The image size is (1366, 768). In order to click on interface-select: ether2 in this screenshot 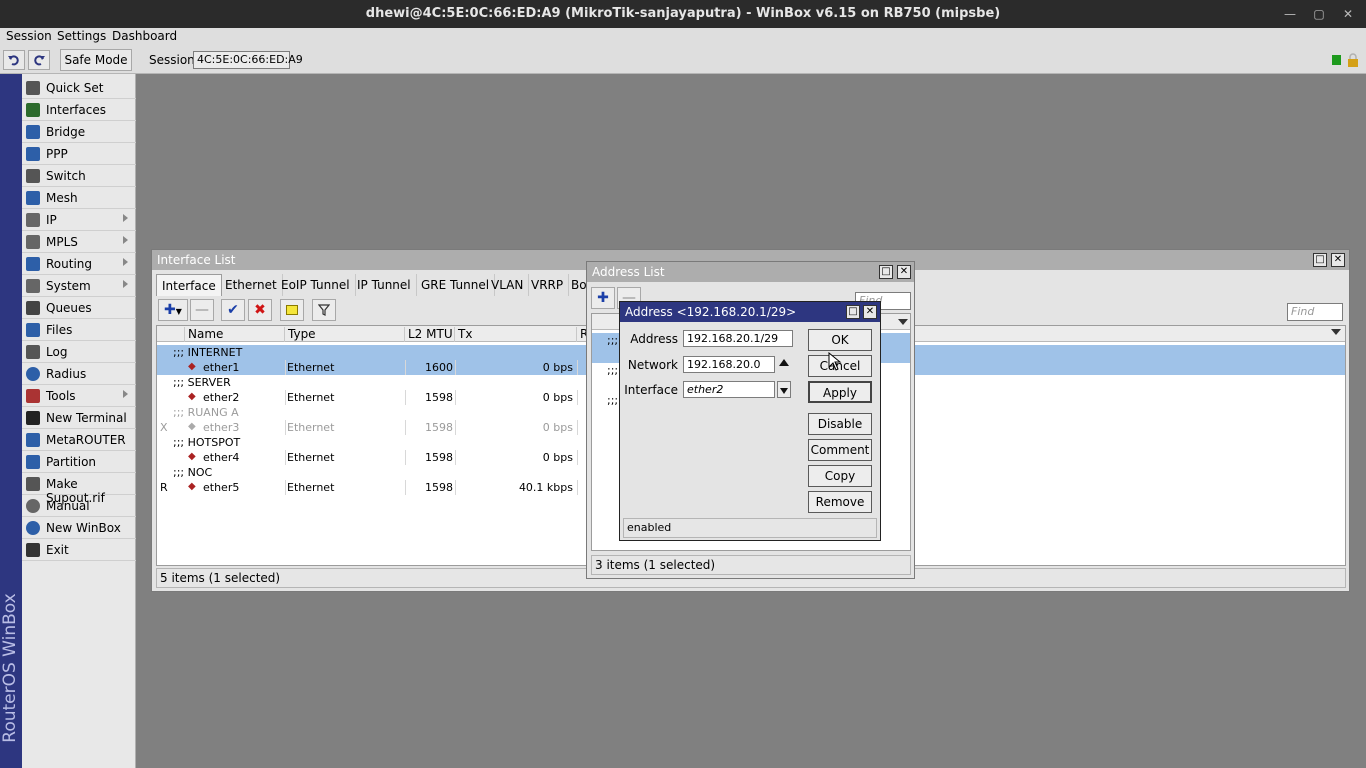, I will do `click(729, 389)`.